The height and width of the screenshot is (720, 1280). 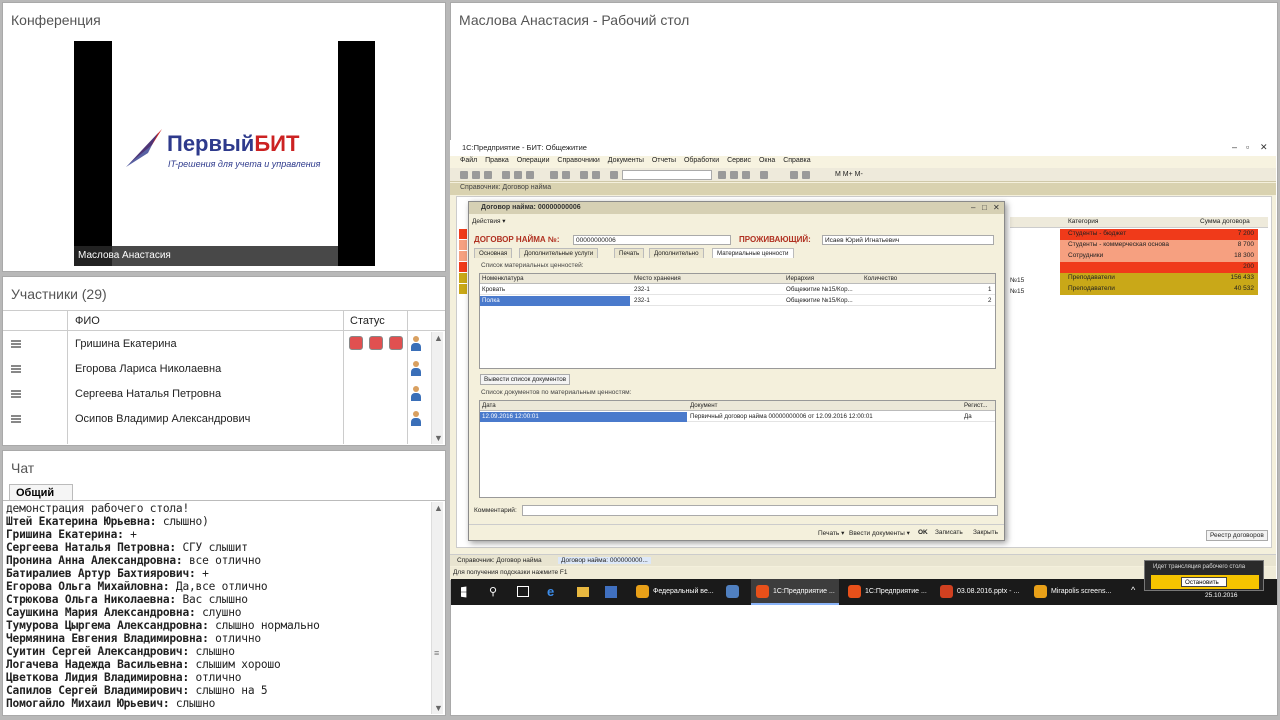 What do you see at coordinates (525, 379) in the screenshot?
I see `list-documents-button: Вывести список документов` at bounding box center [525, 379].